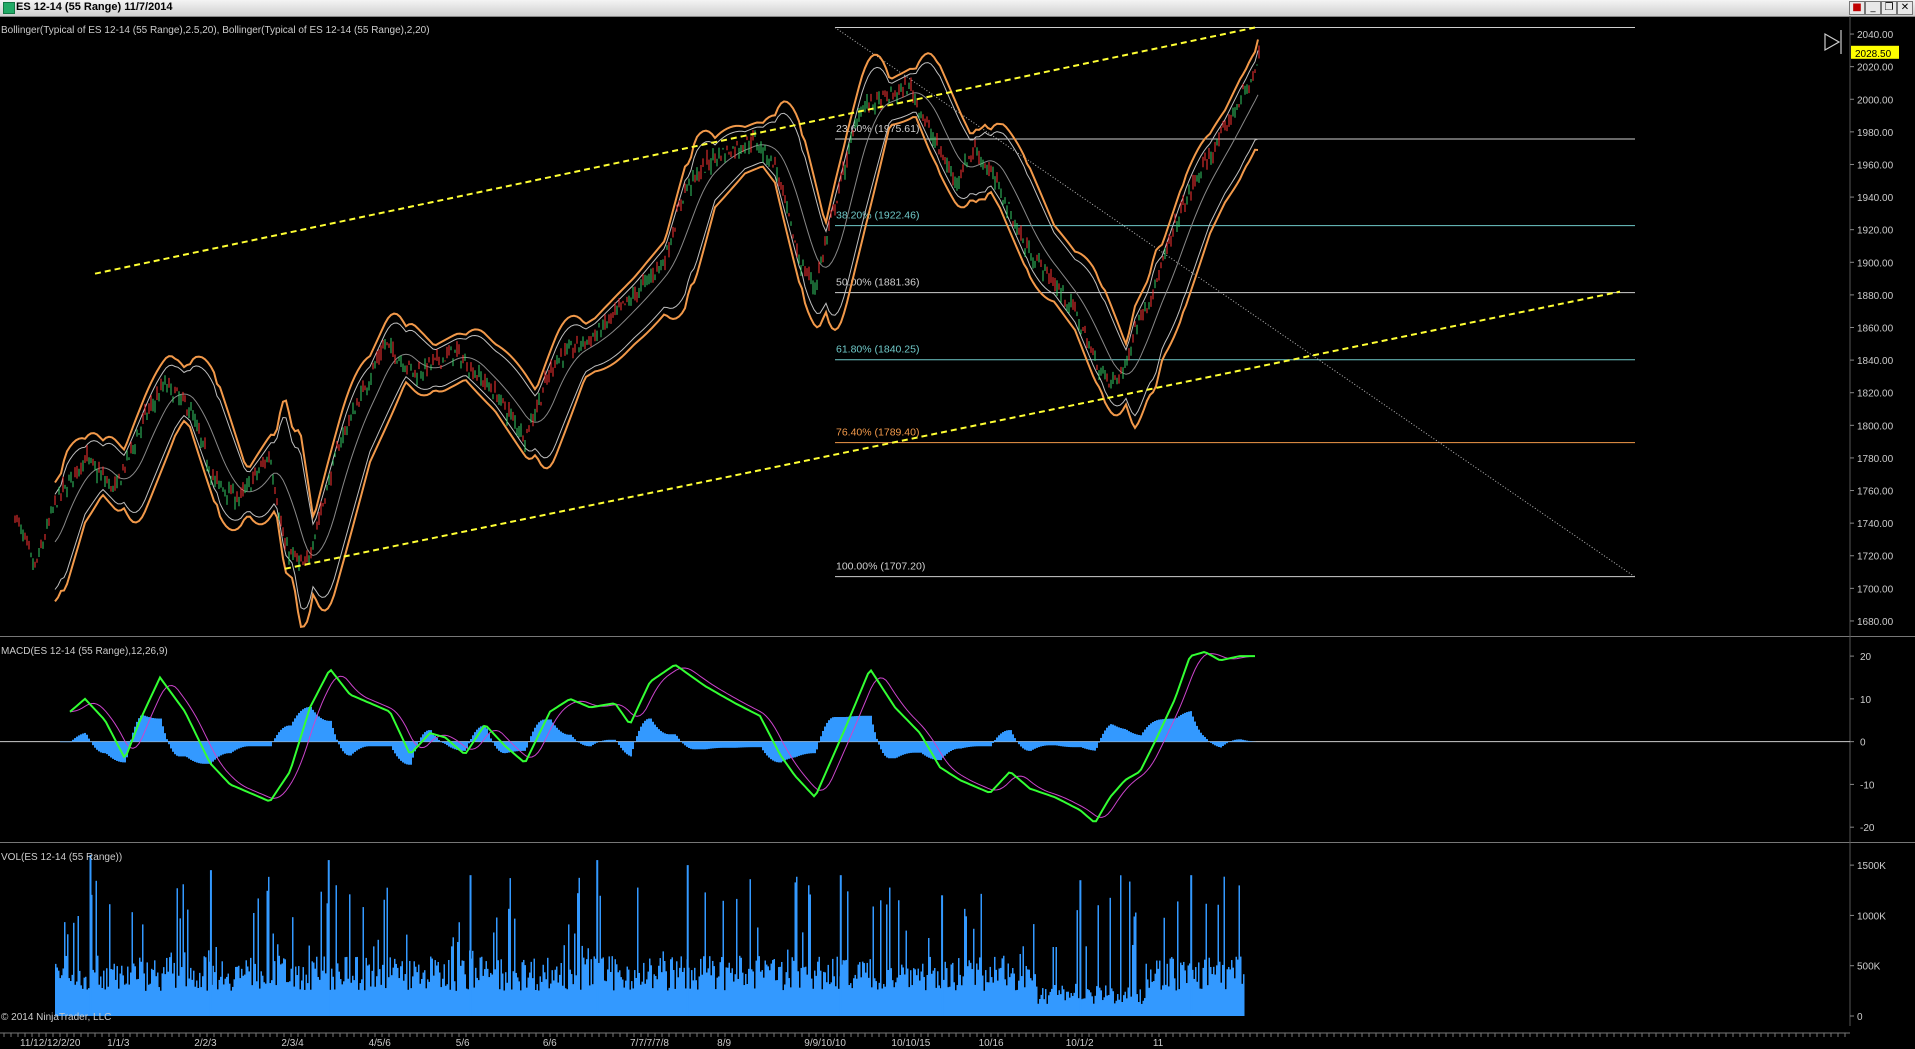 The height and width of the screenshot is (1049, 1915). What do you see at coordinates (463, 1043) in the screenshot?
I see `x-tick-label: 5/6` at bounding box center [463, 1043].